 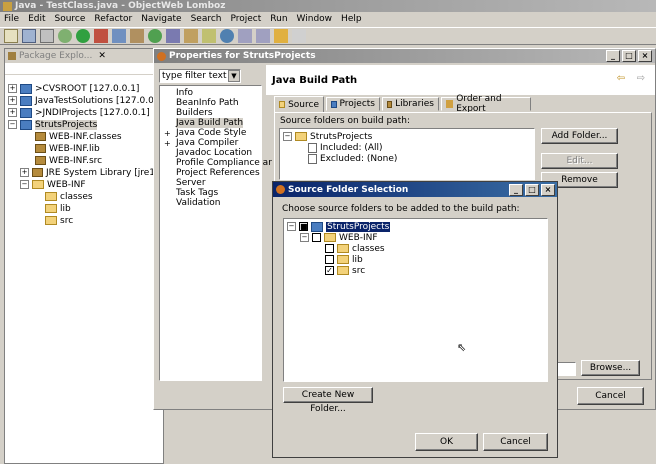 I want to click on forward-icon: ⇨, so click(x=641, y=78).